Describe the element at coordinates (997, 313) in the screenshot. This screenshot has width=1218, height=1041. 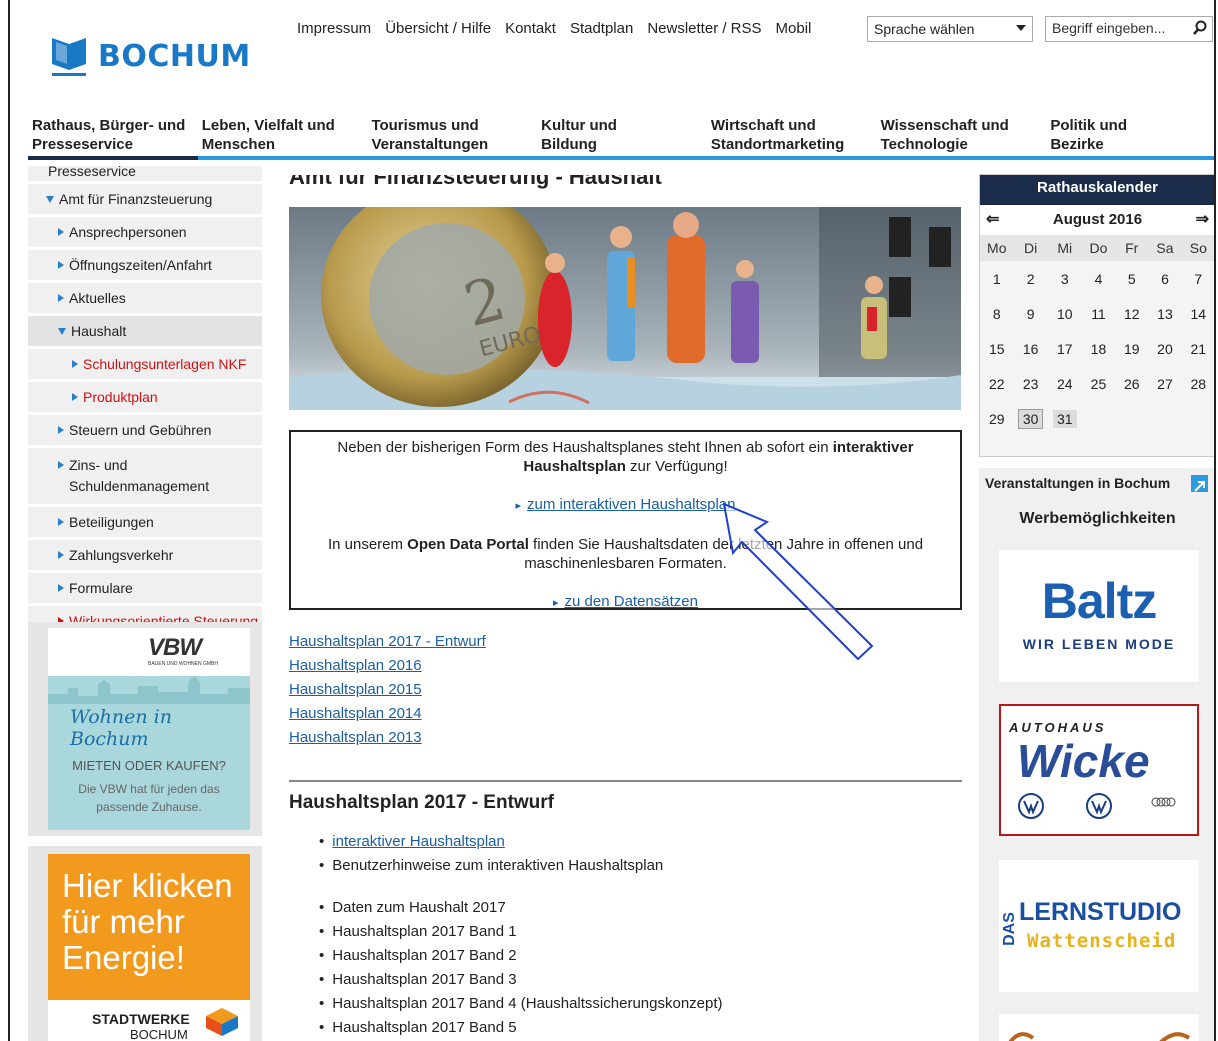
I see `calendar-day: 8` at that location.